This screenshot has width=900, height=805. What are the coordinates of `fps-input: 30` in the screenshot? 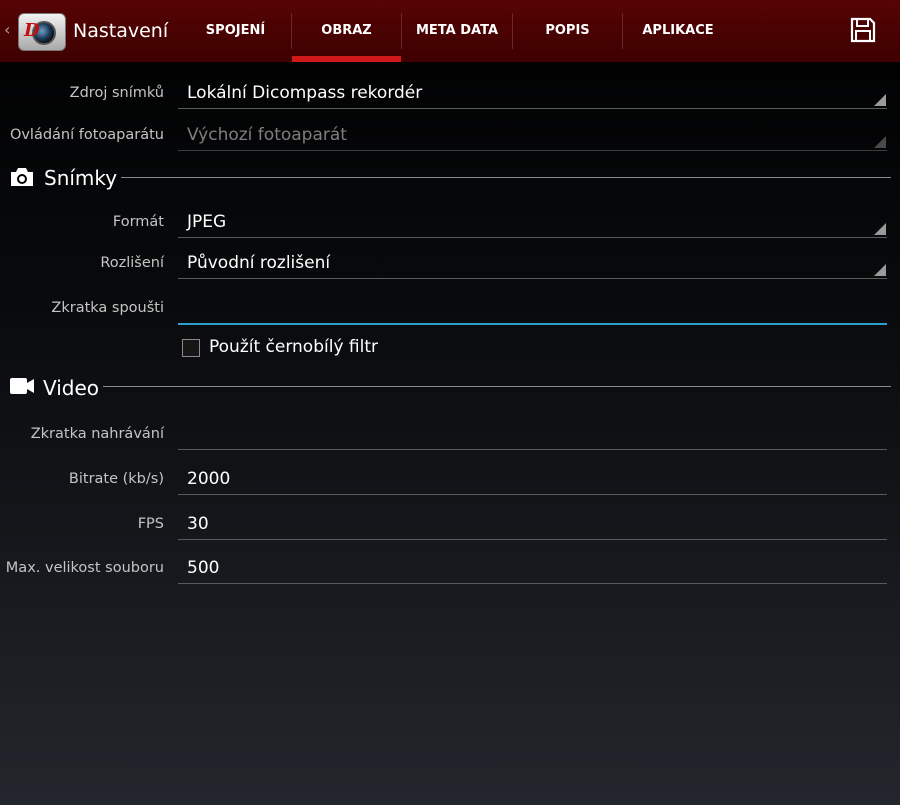 It's located at (532, 525).